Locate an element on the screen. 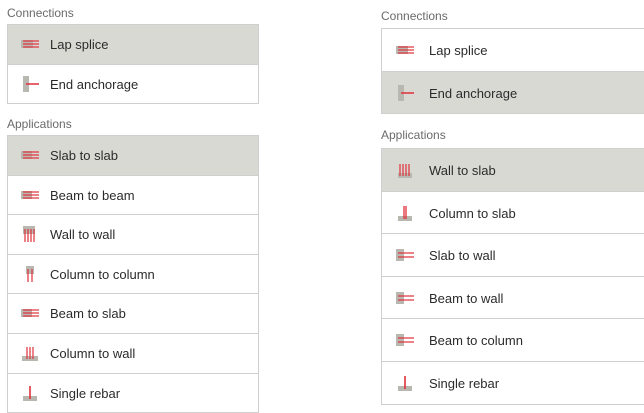 The width and height of the screenshot is (644, 413). wall-to-slab-icon is located at coordinates (405, 171).